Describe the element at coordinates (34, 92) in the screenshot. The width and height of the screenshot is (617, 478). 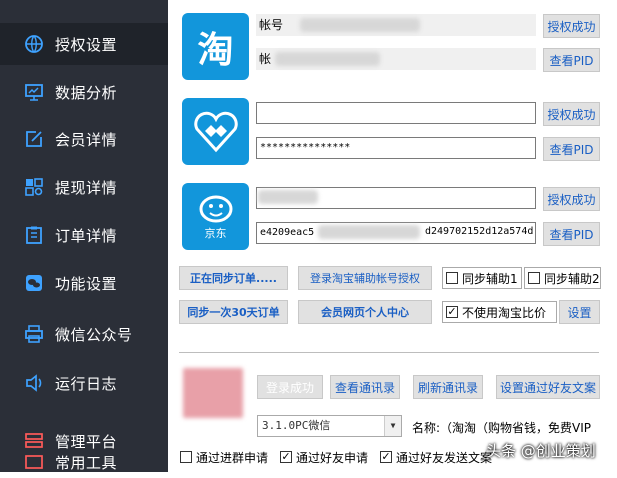
I see `chart-icon` at that location.